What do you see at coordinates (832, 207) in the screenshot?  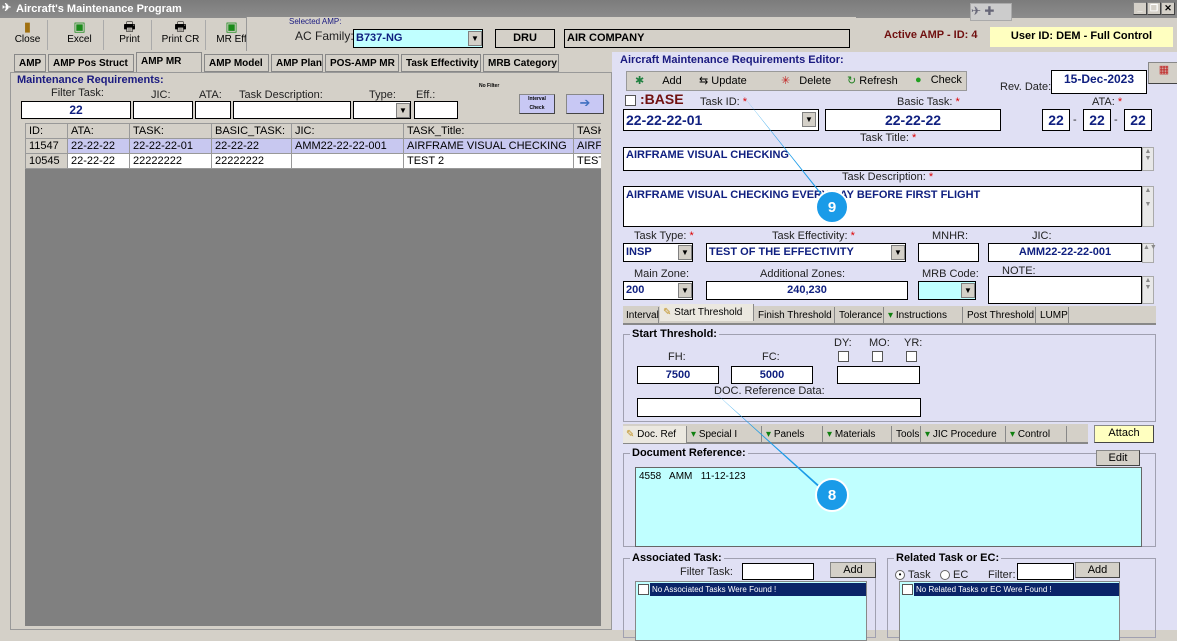 I see `callout-9-number: 9` at bounding box center [832, 207].